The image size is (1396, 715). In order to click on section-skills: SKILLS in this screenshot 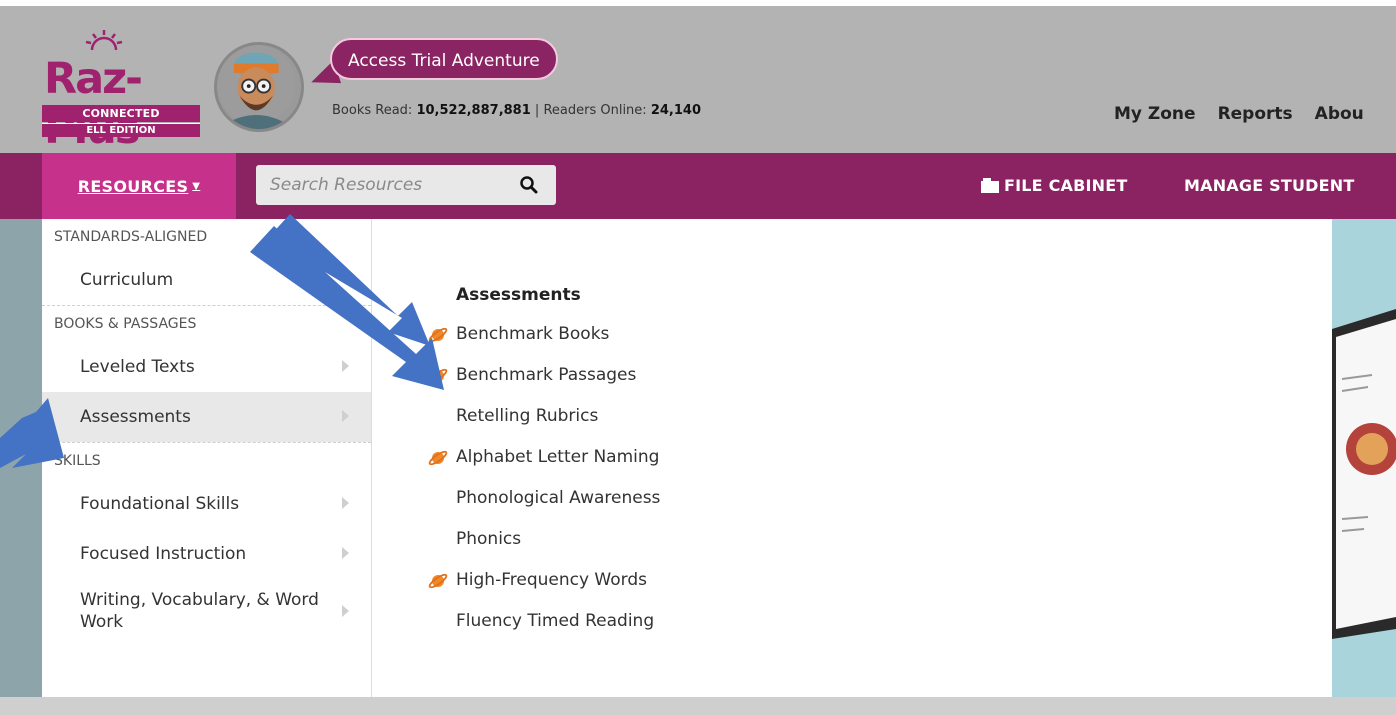, I will do `click(77, 461)`.